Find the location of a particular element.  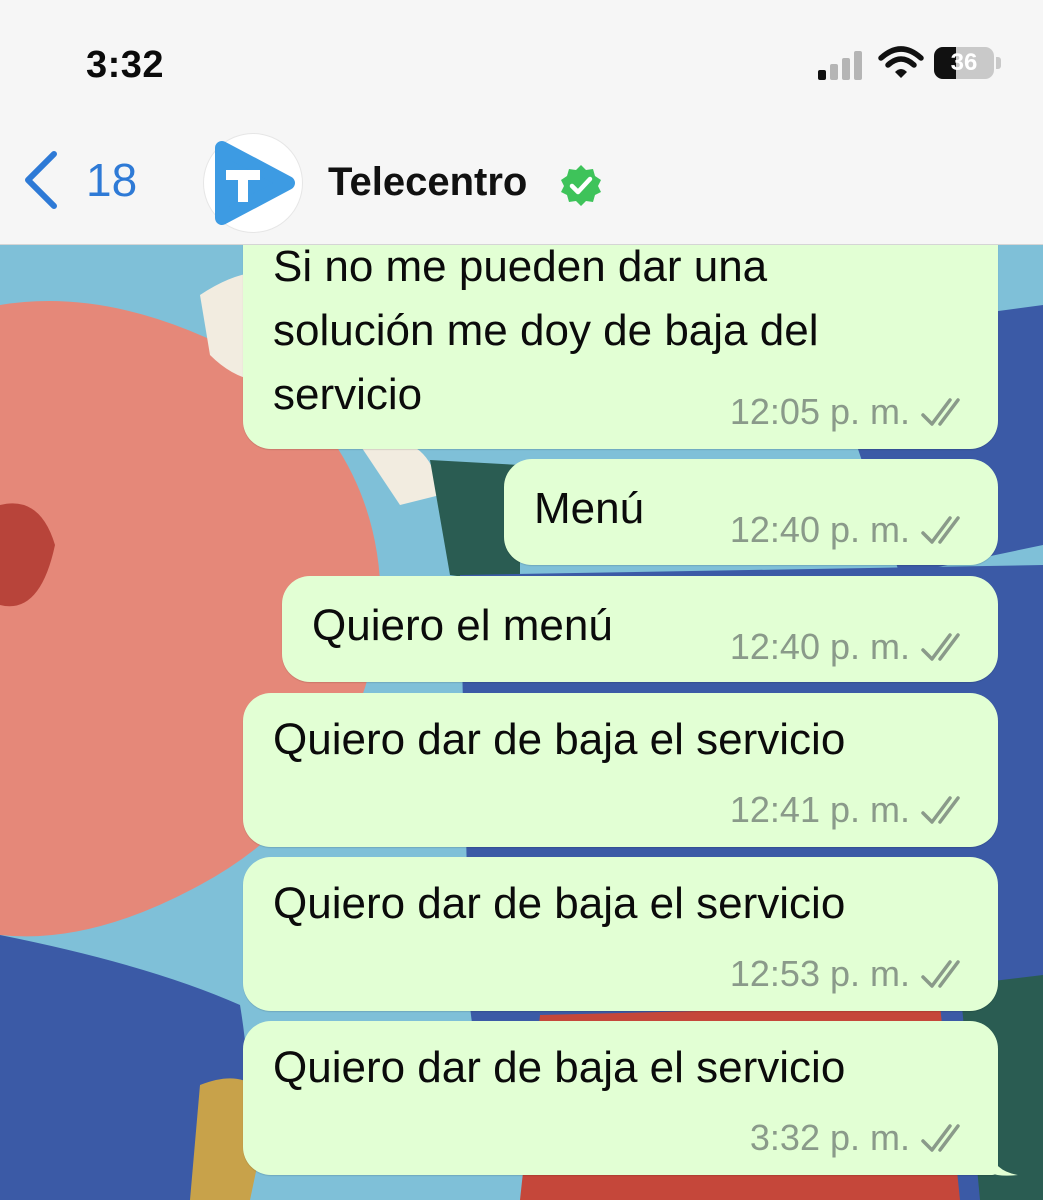

status-time: 3:32 is located at coordinates (125, 65).